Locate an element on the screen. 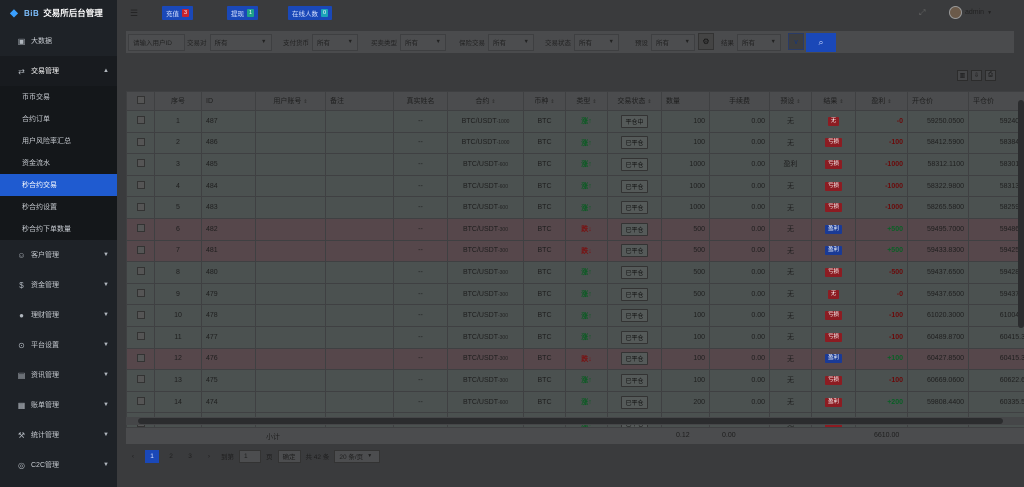  sidebar-sub-second-contract-settings: 秒合约设置 is located at coordinates (58, 207).